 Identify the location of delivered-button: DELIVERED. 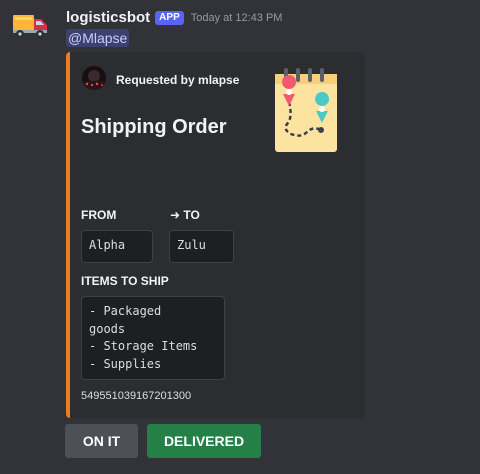
(204, 441).